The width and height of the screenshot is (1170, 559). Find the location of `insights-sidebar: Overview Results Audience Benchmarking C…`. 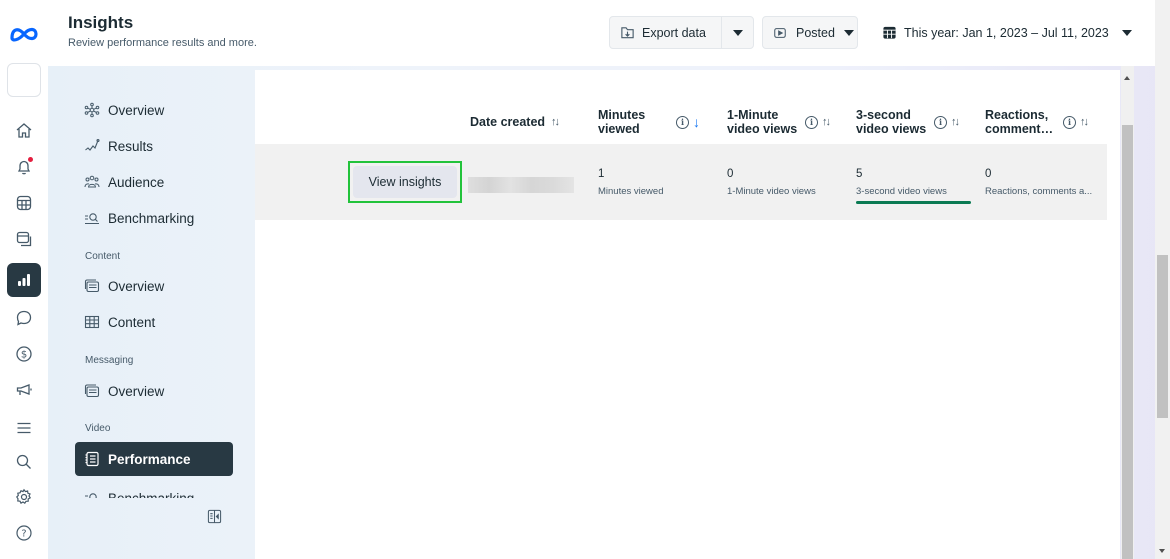

insights-sidebar: Overview Results Audience Benchmarking C… is located at coordinates (155, 290).